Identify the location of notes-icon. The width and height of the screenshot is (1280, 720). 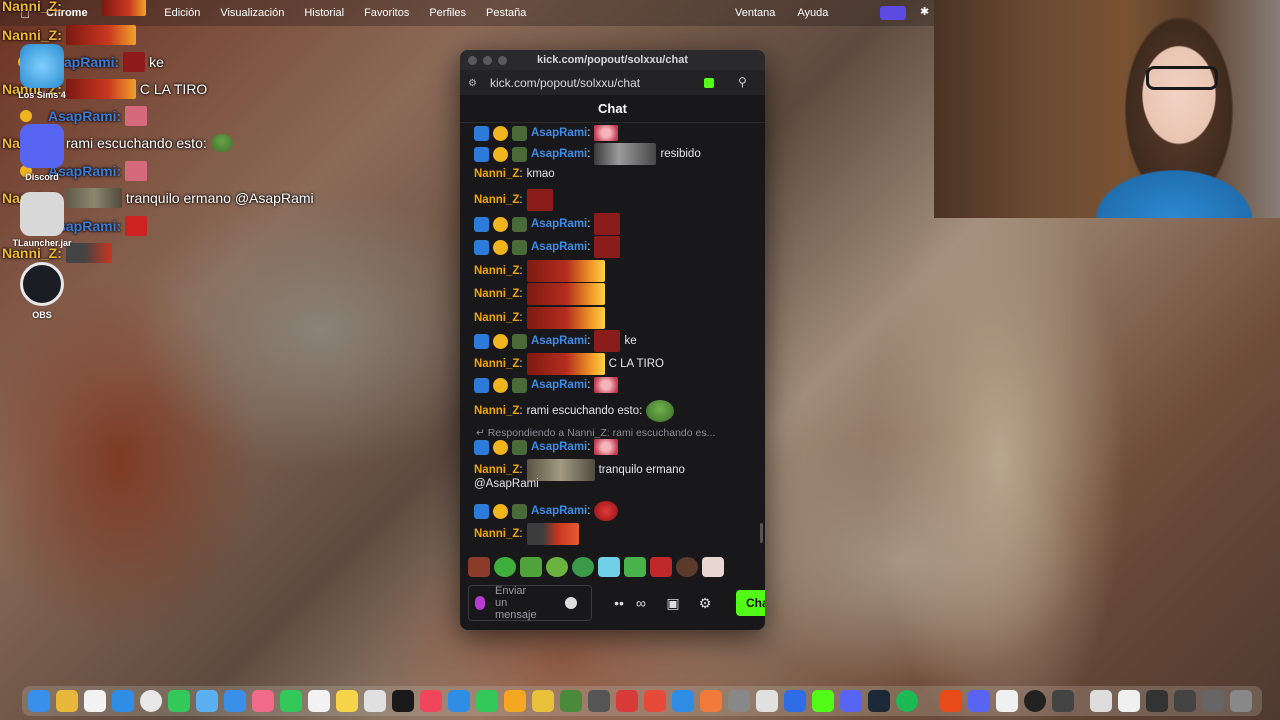
(347, 701).